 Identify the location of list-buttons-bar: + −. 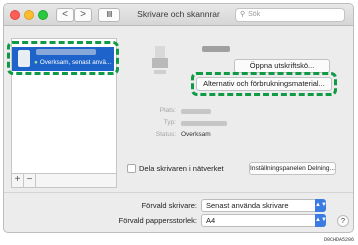
(64, 181).